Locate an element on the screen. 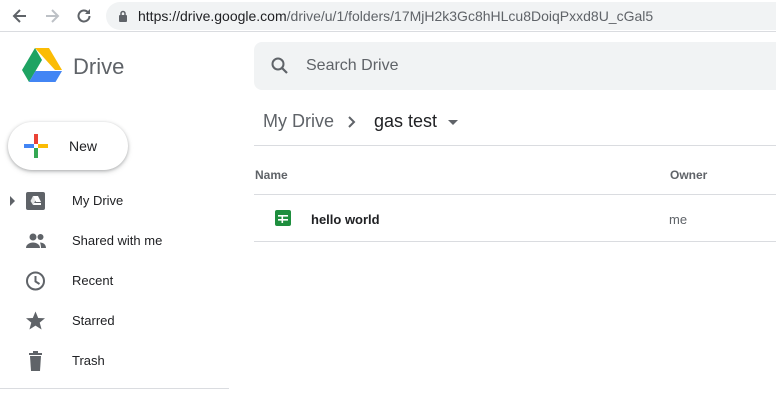 Image resolution: width=776 pixels, height=408 pixels. file-name: hello world is located at coordinates (345, 219).